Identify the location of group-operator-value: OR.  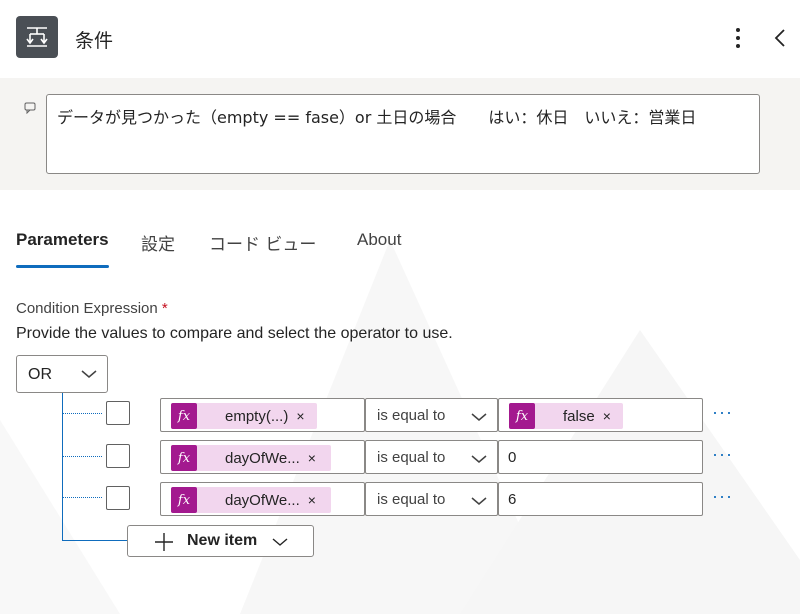
(40, 374).